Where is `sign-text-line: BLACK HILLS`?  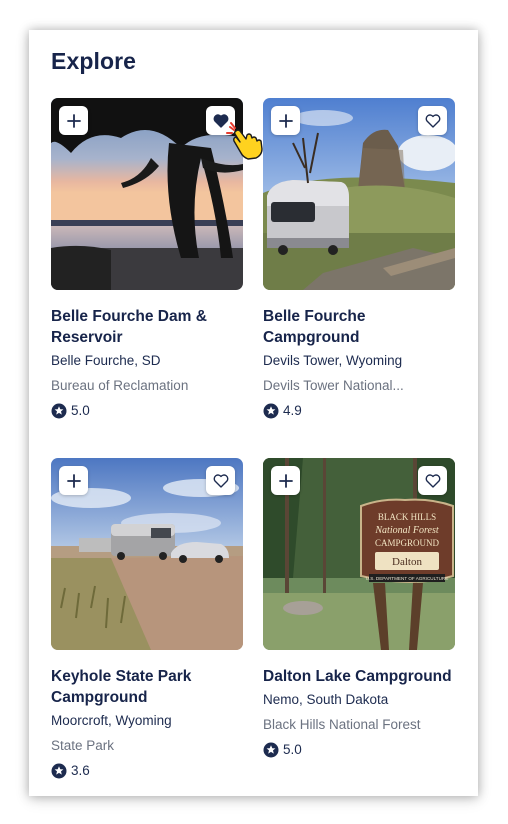
sign-text-line: BLACK HILLS is located at coordinates (407, 517).